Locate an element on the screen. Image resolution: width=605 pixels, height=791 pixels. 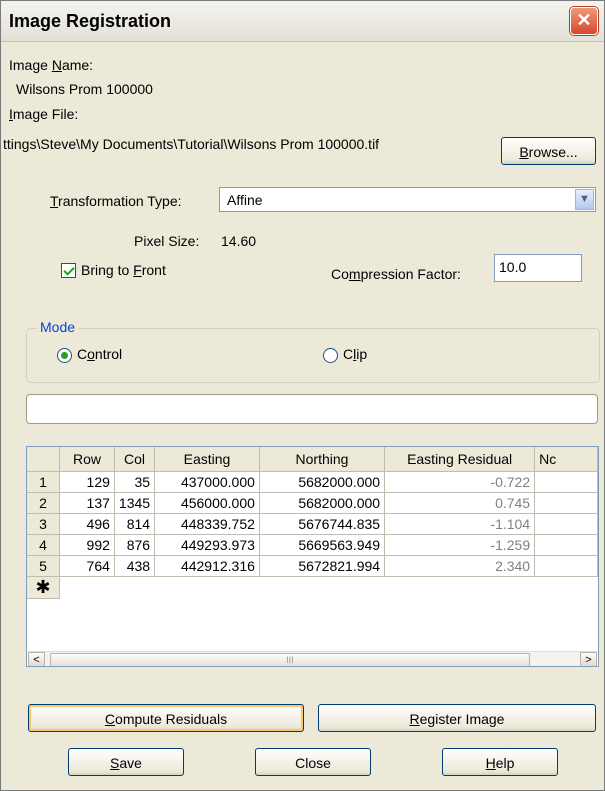
cell-col: 438 is located at coordinates (135, 566).